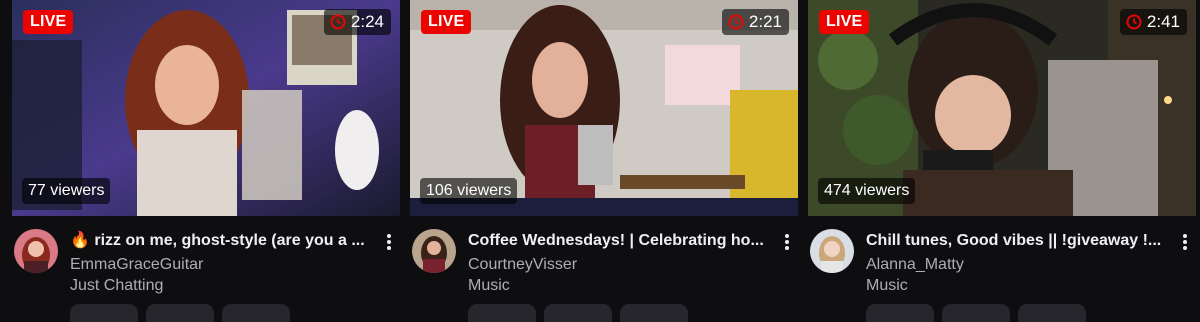  I want to click on viewer-count: 474 viewers, so click(867, 191).